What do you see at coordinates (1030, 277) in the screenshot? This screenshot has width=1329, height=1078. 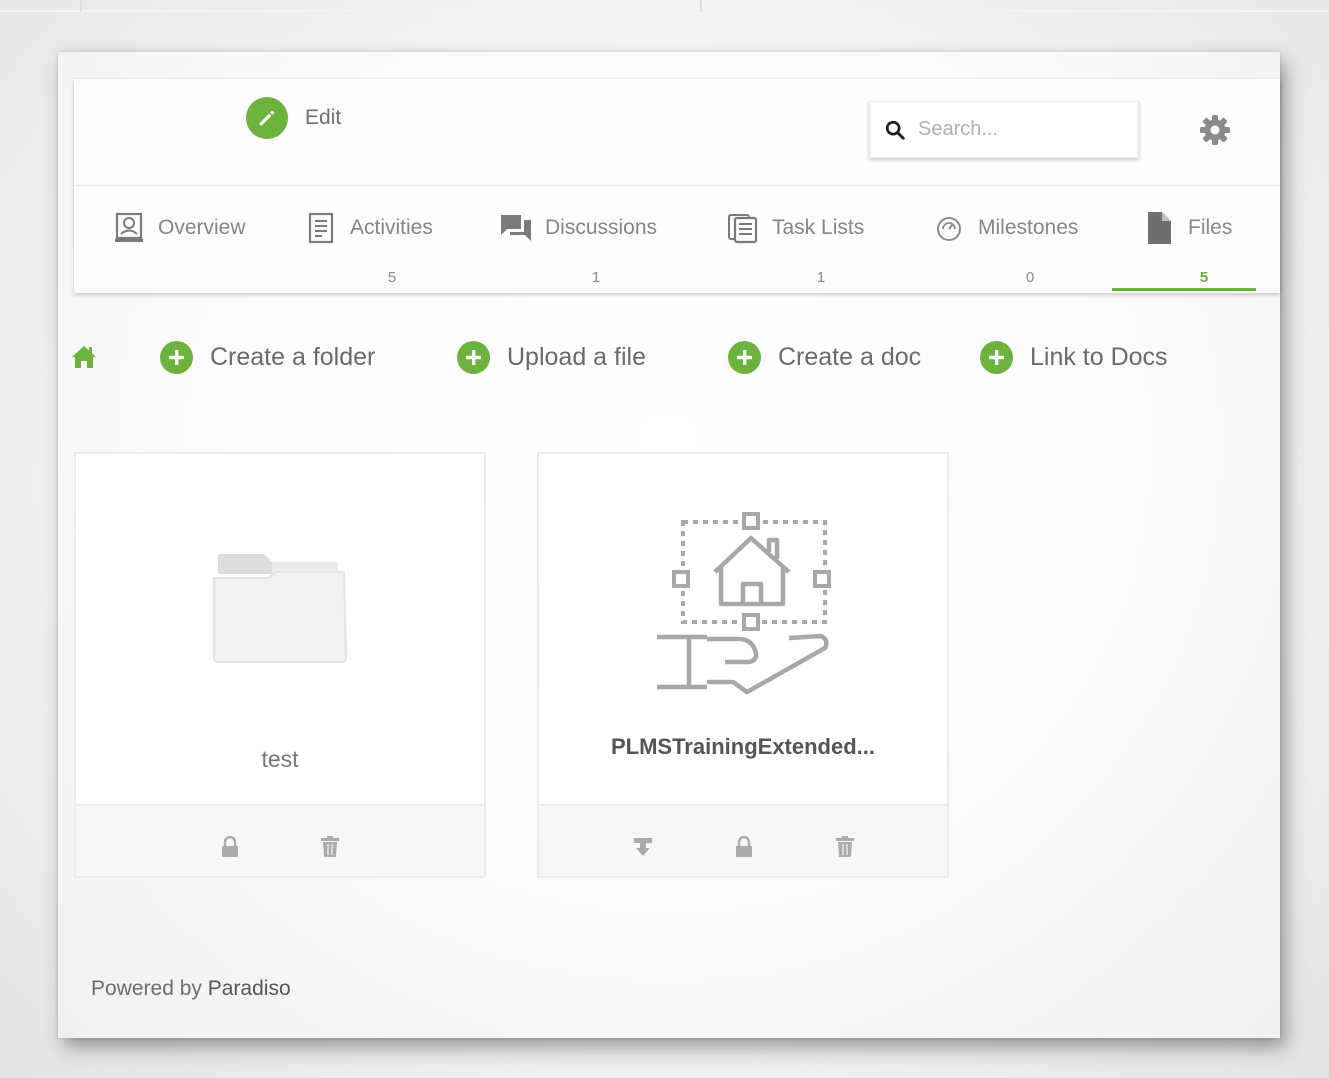 I see `tab-count: 0` at bounding box center [1030, 277].